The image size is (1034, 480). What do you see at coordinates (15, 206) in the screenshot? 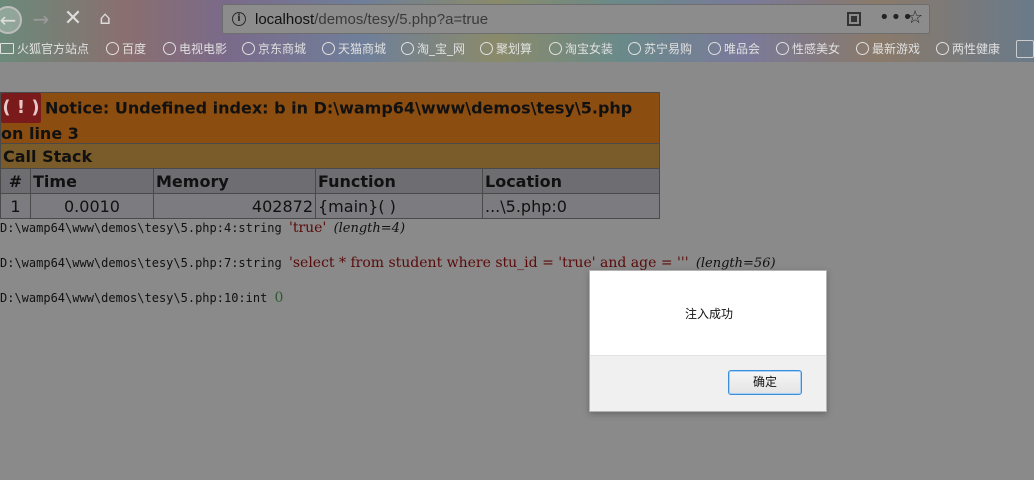
I see `cell-num: 1` at bounding box center [15, 206].